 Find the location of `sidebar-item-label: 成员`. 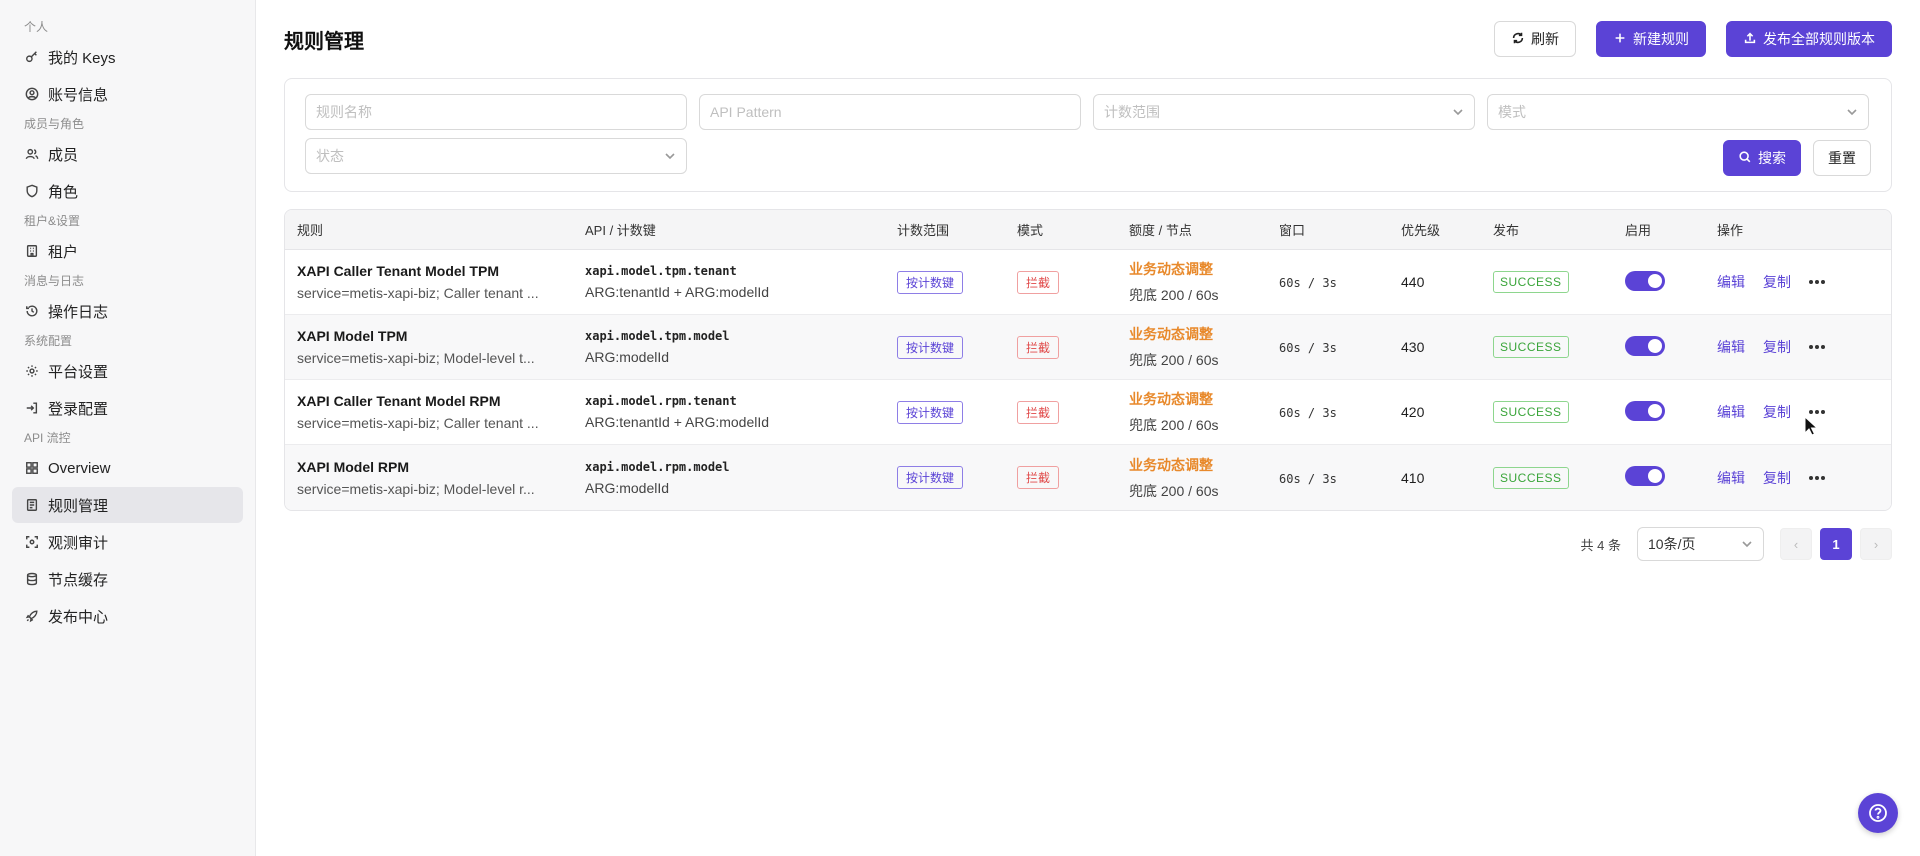

sidebar-item-label: 成员 is located at coordinates (63, 155).